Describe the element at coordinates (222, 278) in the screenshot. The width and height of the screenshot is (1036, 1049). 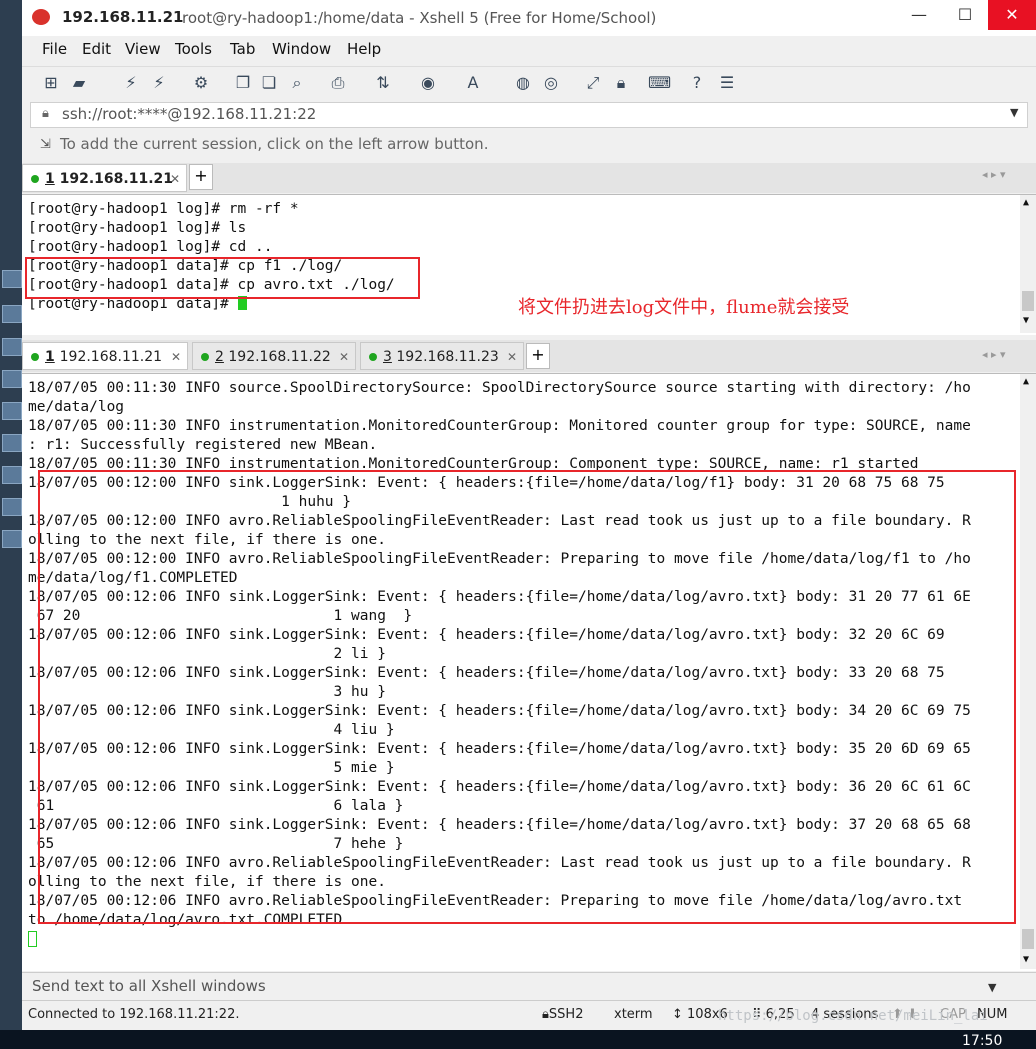
I see `highlight-box-commands` at that location.